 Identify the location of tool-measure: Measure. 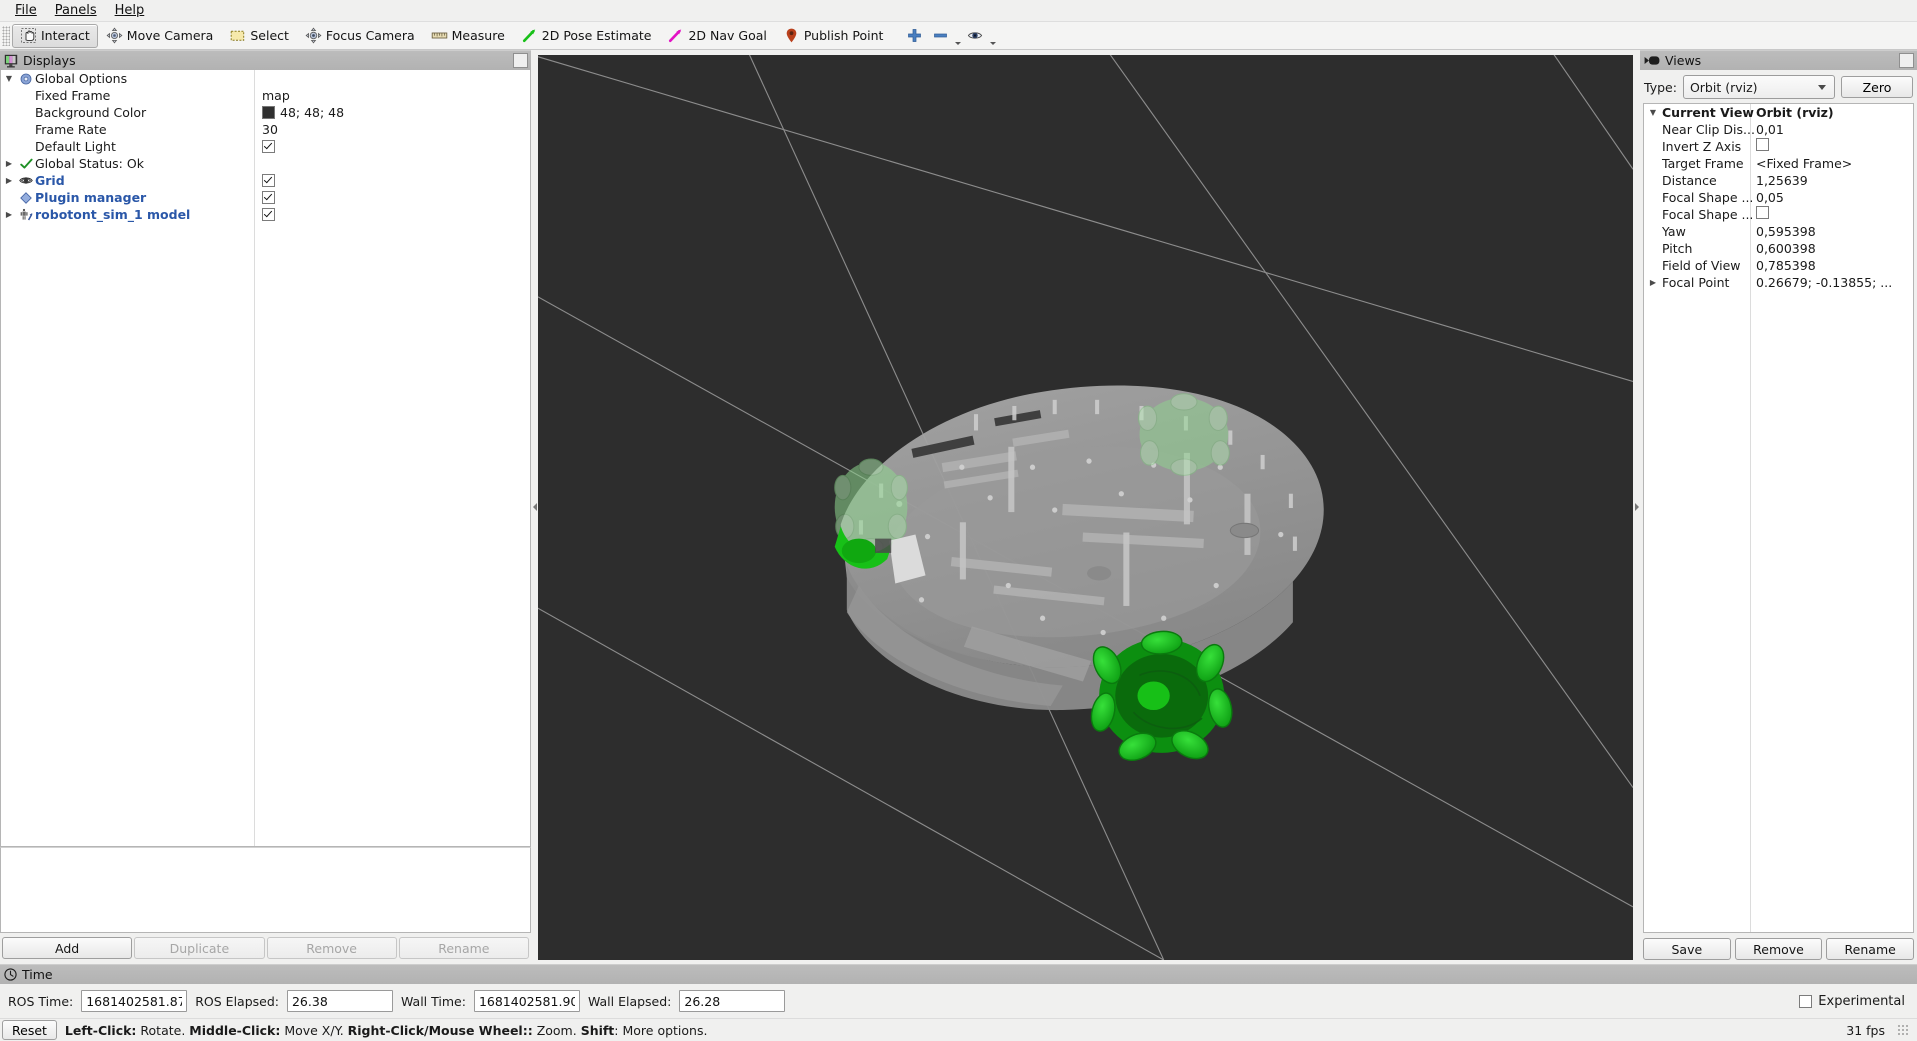
(468, 36).